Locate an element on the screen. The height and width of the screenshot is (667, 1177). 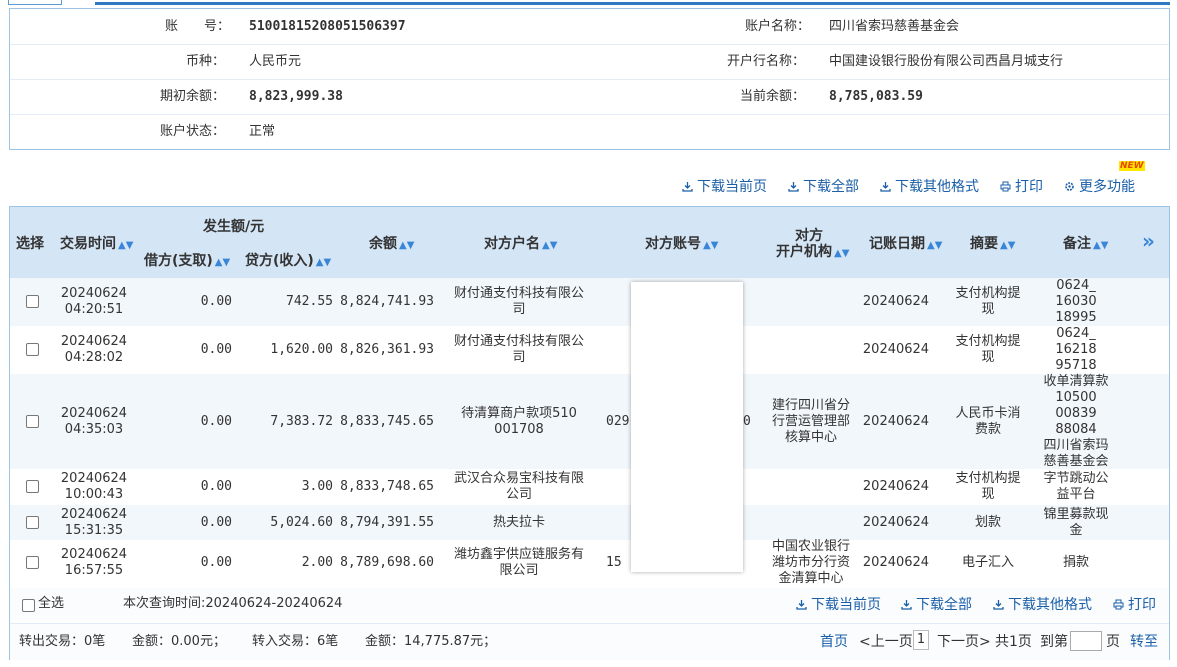
next-page-link: 下一页> is located at coordinates (964, 642).